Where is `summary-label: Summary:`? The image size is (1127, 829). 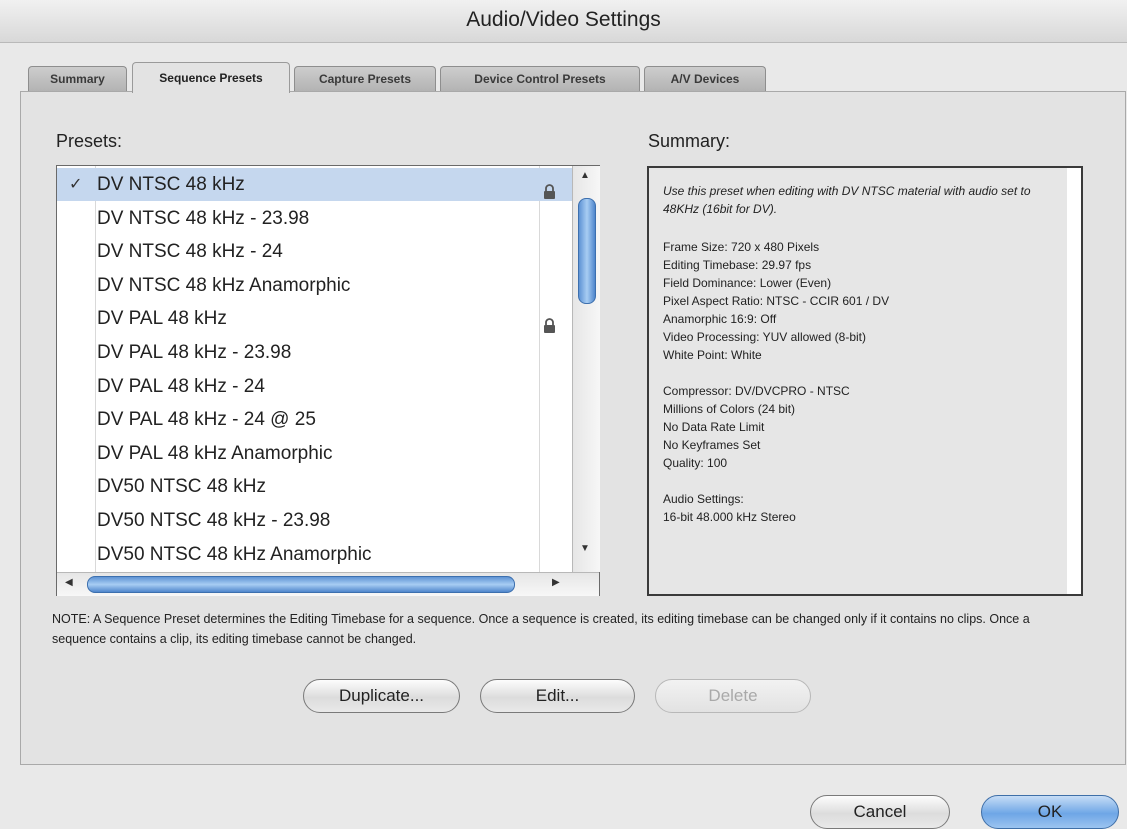 summary-label: Summary: is located at coordinates (689, 141).